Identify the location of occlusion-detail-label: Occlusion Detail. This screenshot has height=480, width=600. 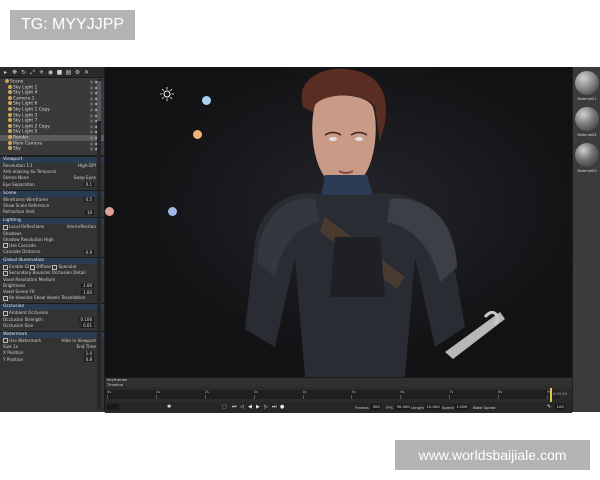
(69, 272).